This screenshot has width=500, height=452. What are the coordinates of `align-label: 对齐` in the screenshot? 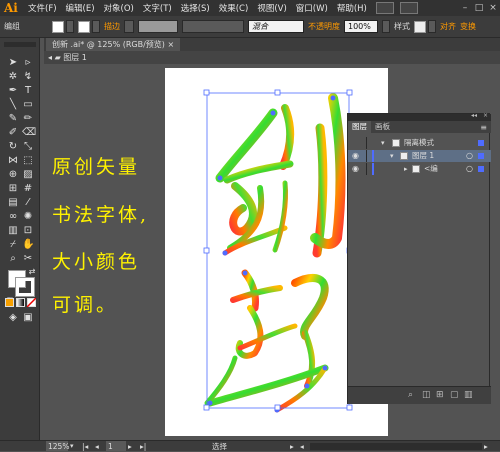 It's located at (448, 26).